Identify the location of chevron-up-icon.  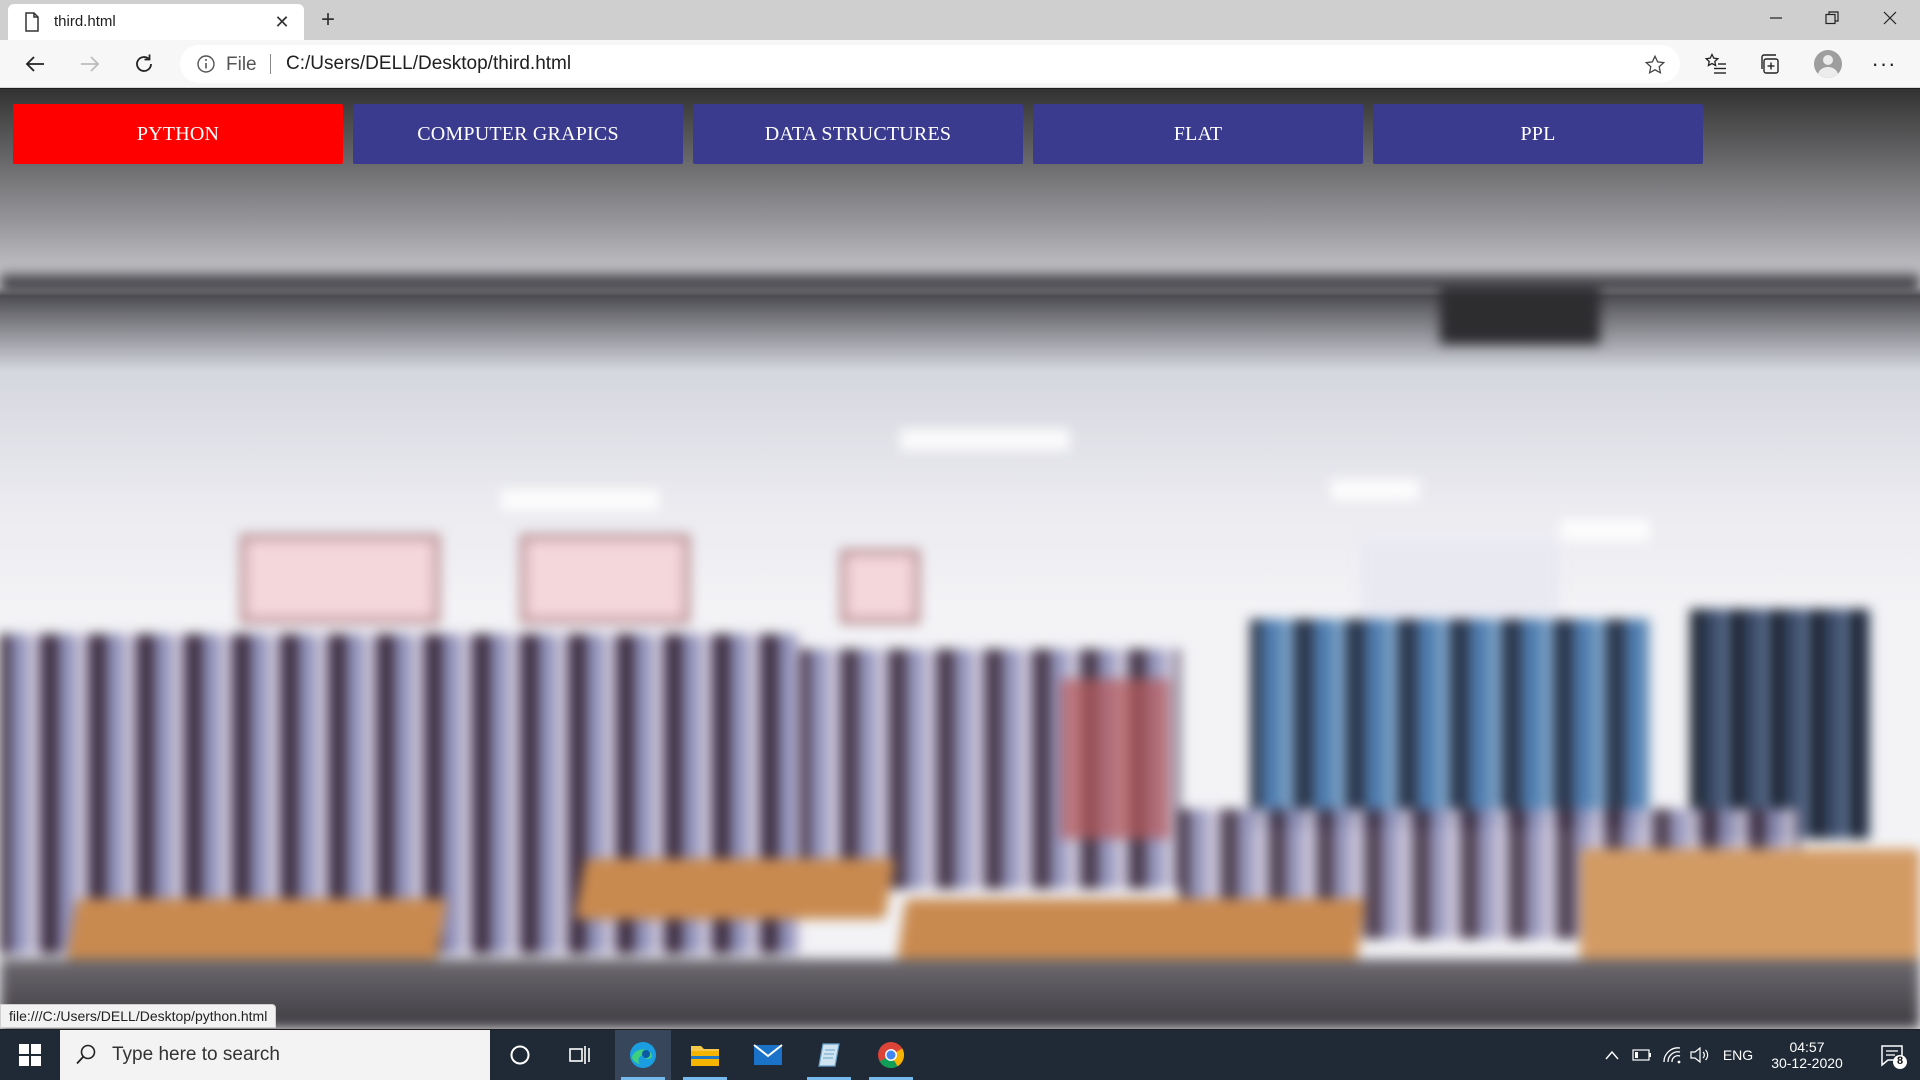
(1612, 1055).